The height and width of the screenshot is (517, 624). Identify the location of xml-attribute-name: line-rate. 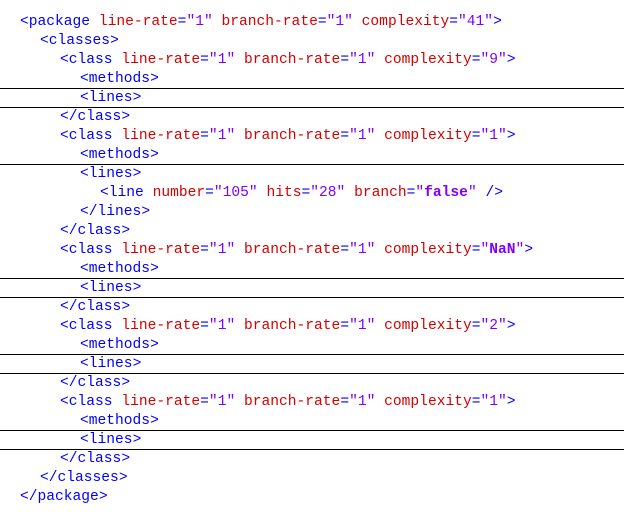
(138, 22).